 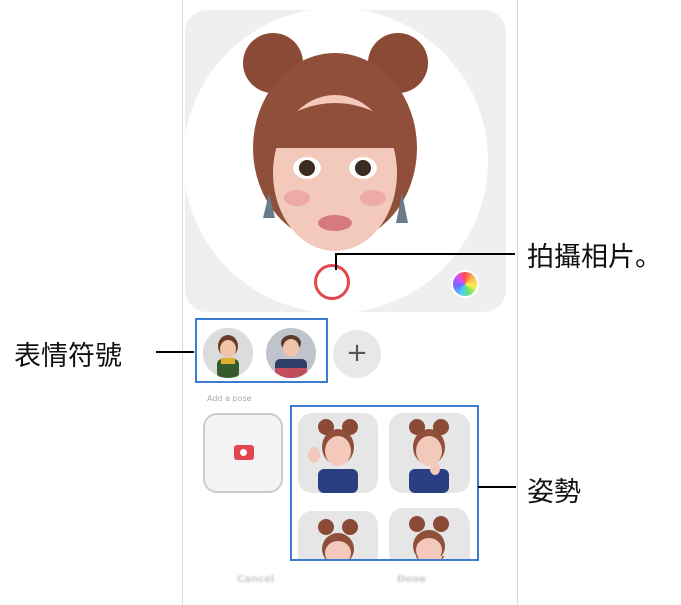 I want to click on pose-shy-image, so click(x=429, y=456).